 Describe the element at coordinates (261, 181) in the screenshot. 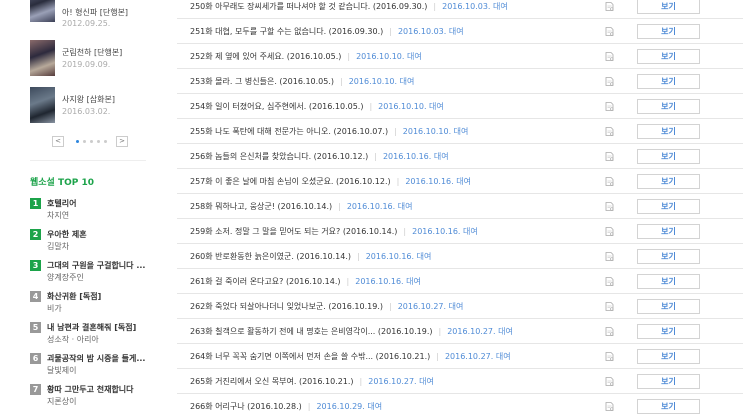

I see `episode-title: 257화 이 좋은 날에 마침 손님이 오셨군요.` at that location.